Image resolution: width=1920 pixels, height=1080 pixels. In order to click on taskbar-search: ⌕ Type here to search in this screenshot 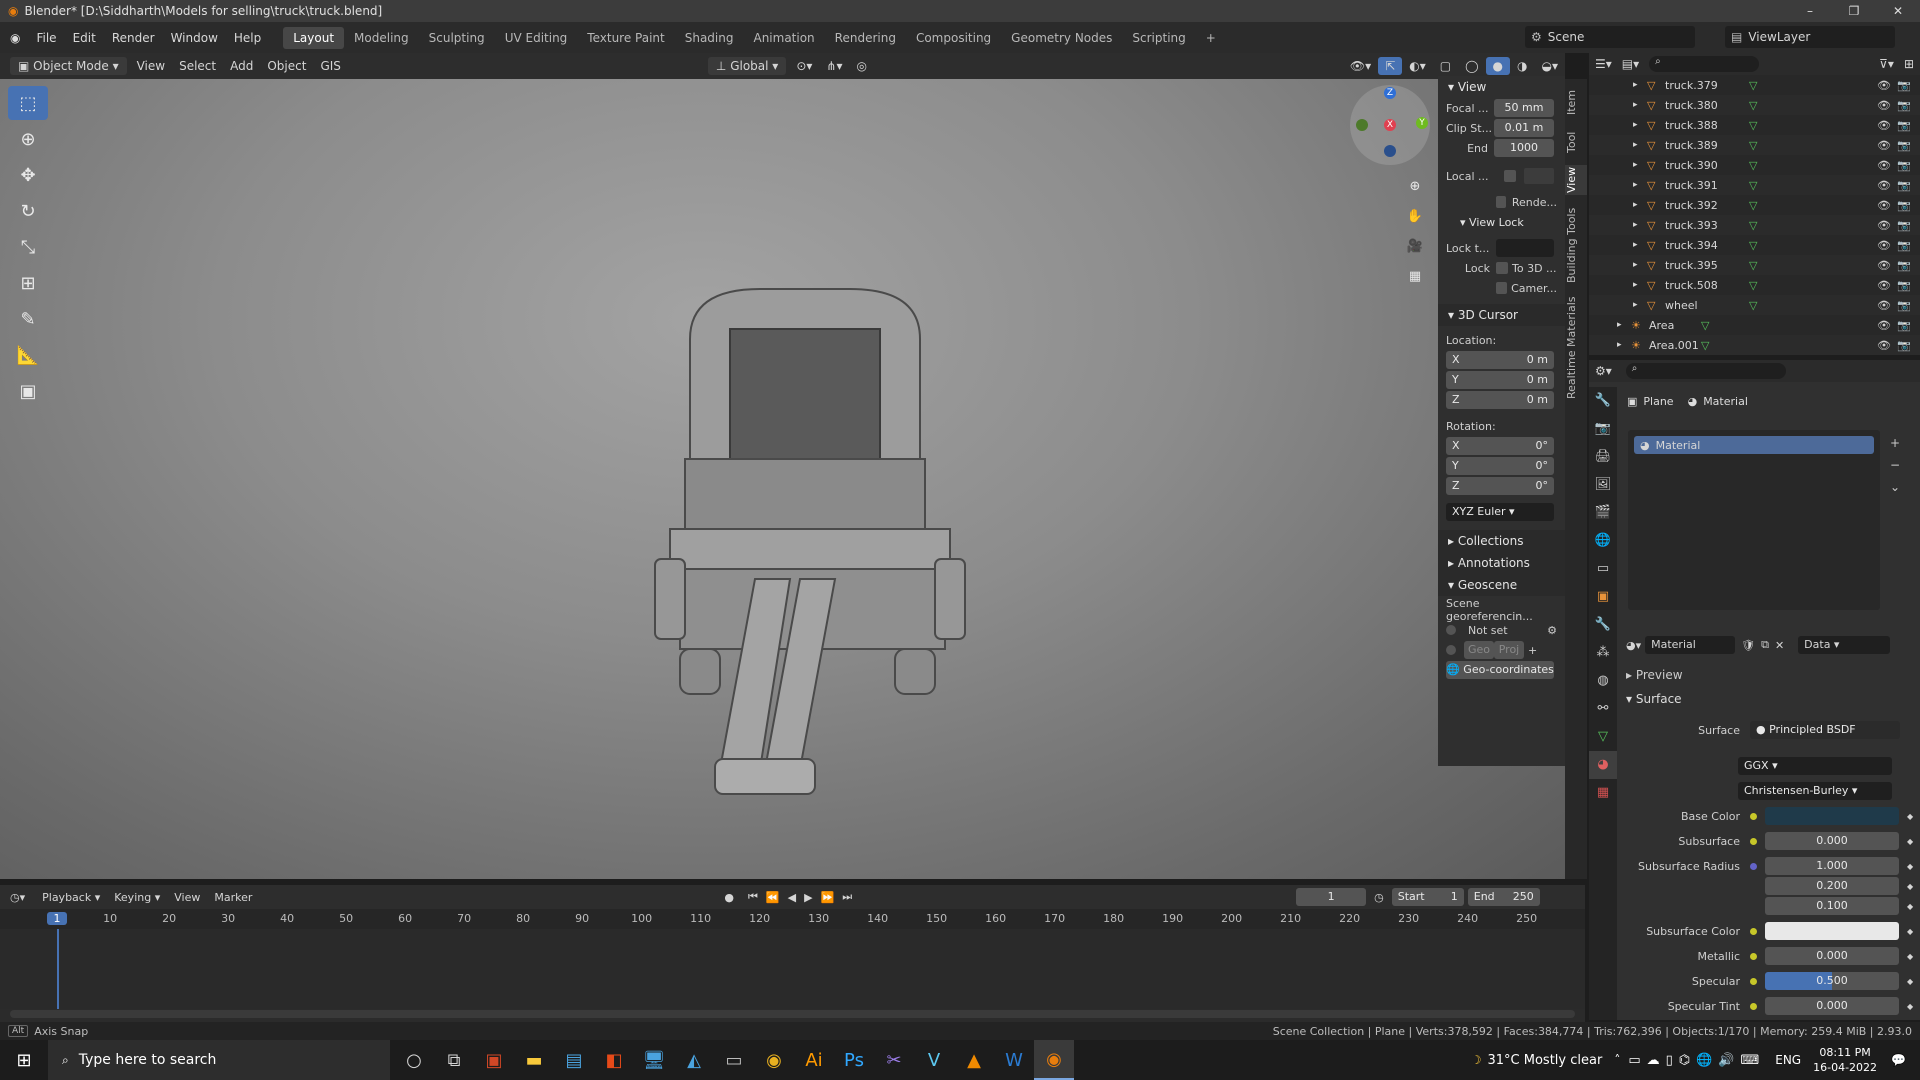, I will do `click(219, 1060)`.